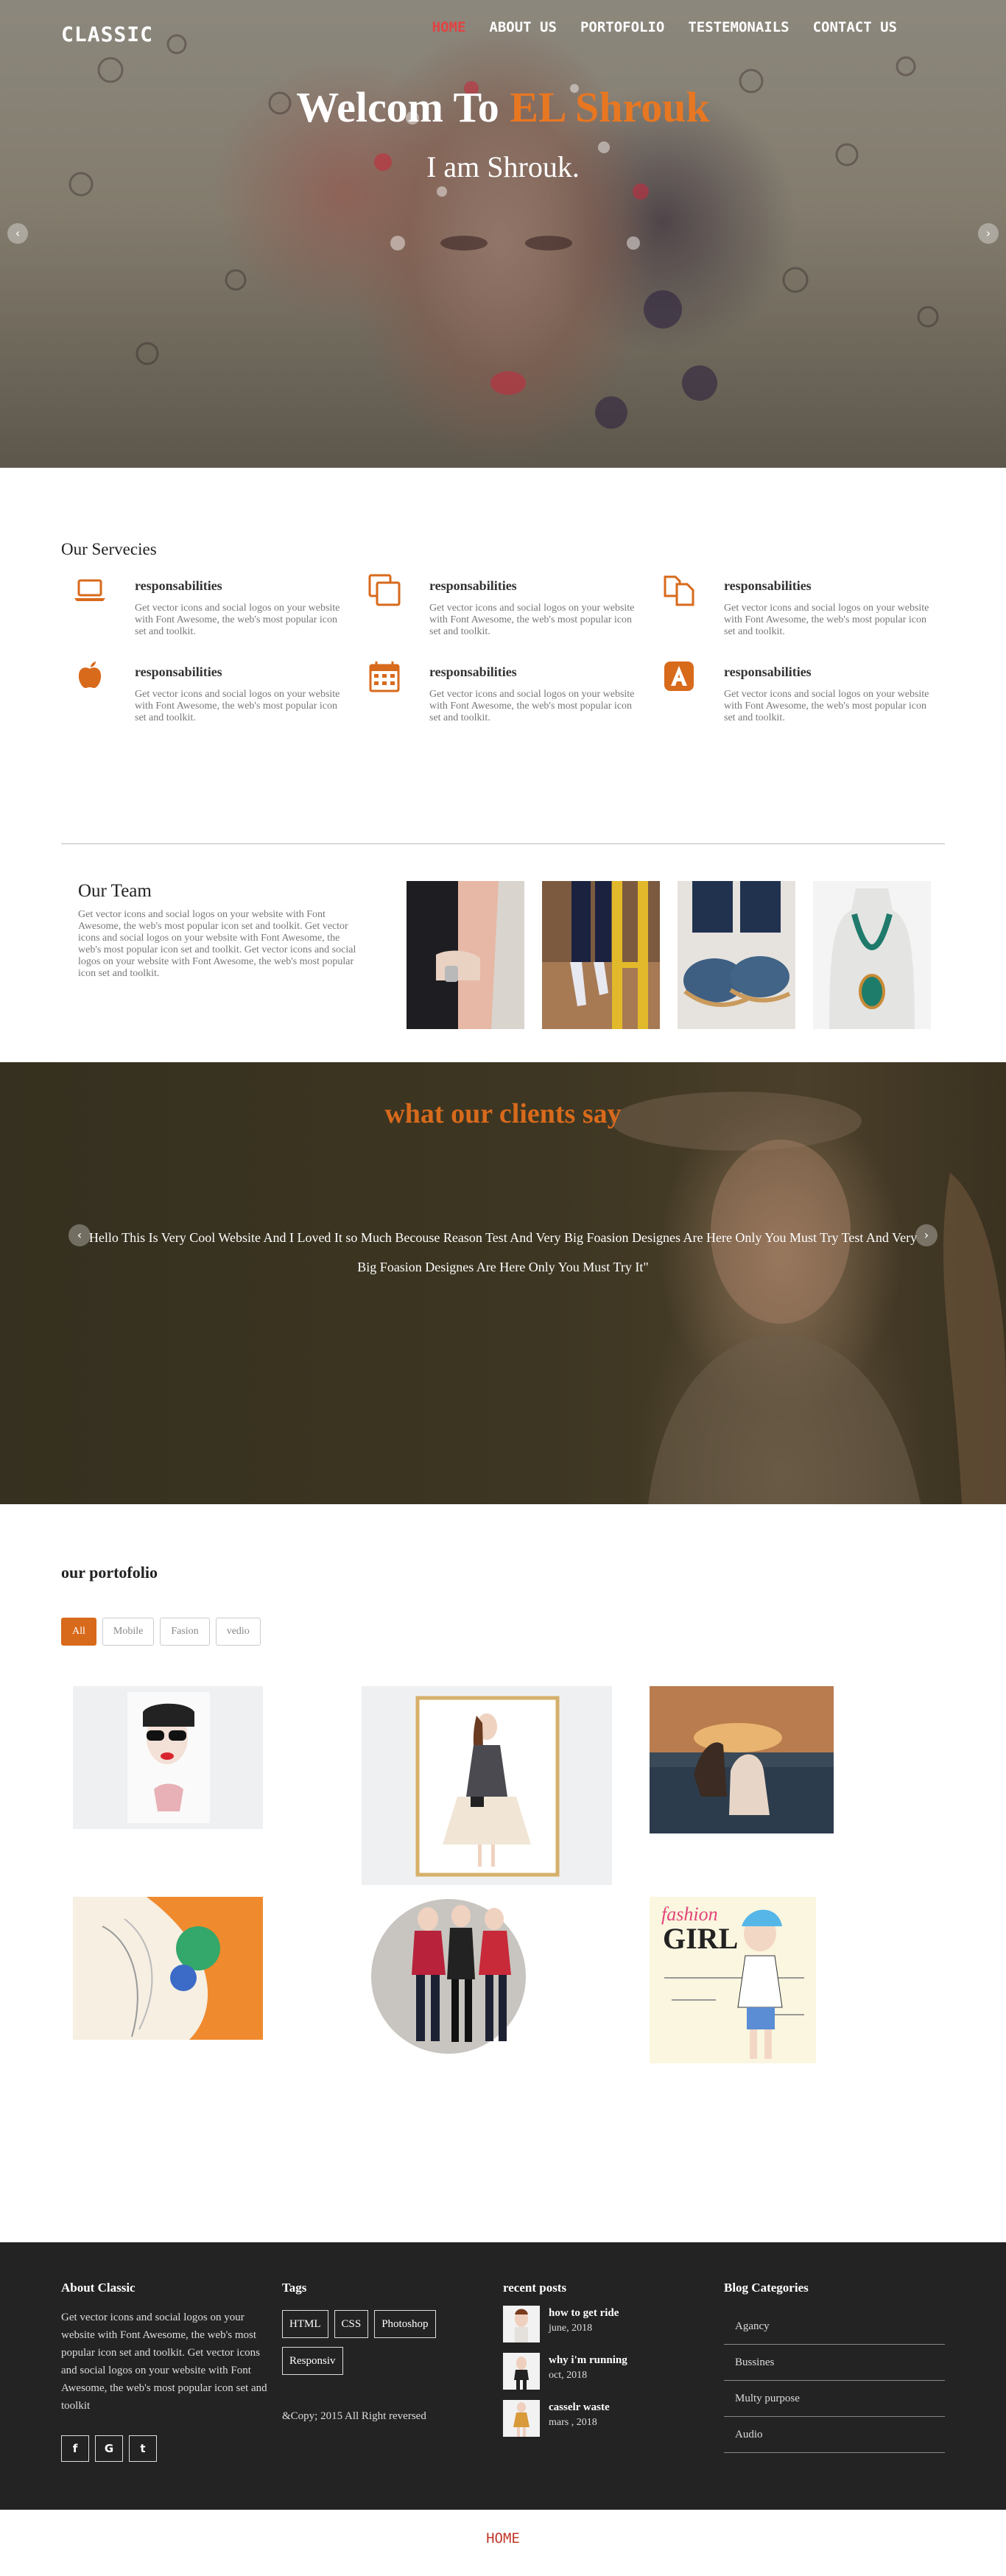  Describe the element at coordinates (613, 2371) in the screenshot. I see `recent-post: why i'm running oct, 2018` at that location.